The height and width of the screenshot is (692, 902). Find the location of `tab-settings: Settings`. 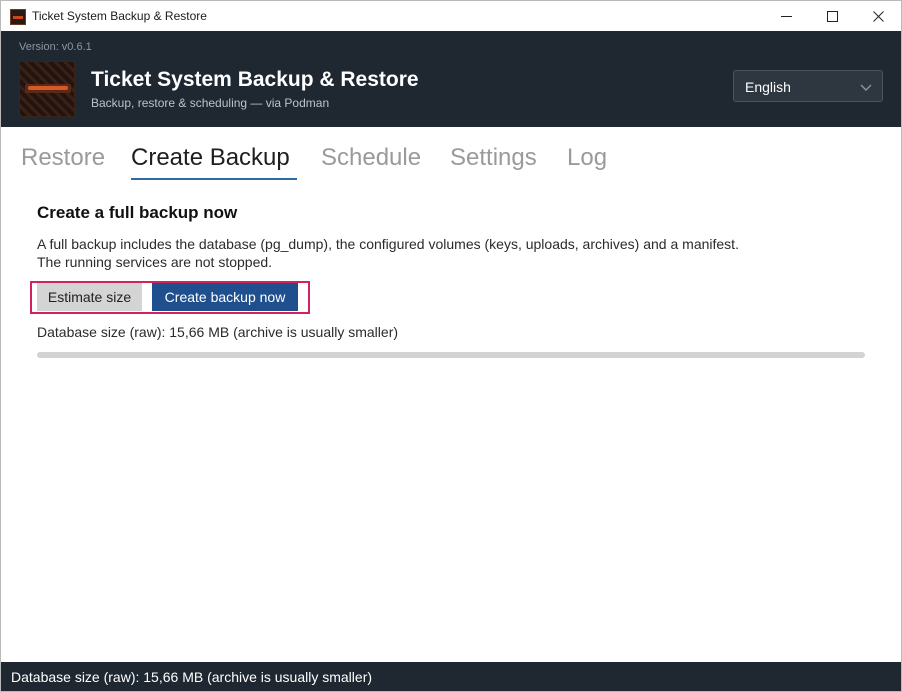

tab-settings: Settings is located at coordinates (493, 158).